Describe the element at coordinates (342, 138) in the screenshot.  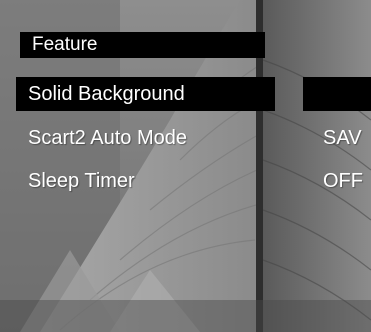
I see `menu-item-value: SAV` at that location.